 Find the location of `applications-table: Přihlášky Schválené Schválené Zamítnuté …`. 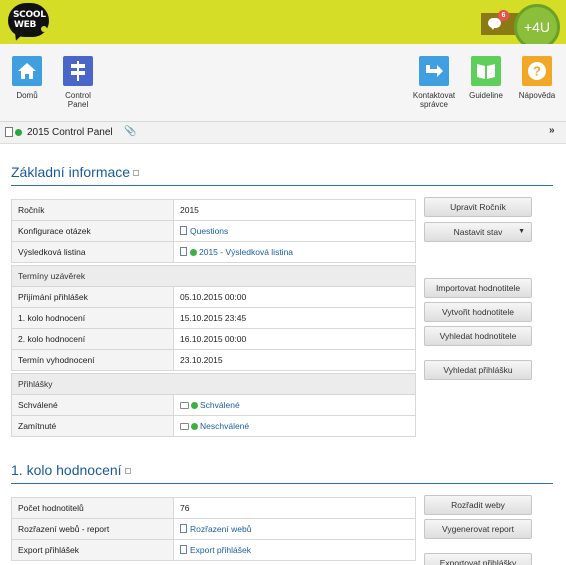

applications-table: Přihlášky Schválené Schválené Zamítnuté … is located at coordinates (213, 405).